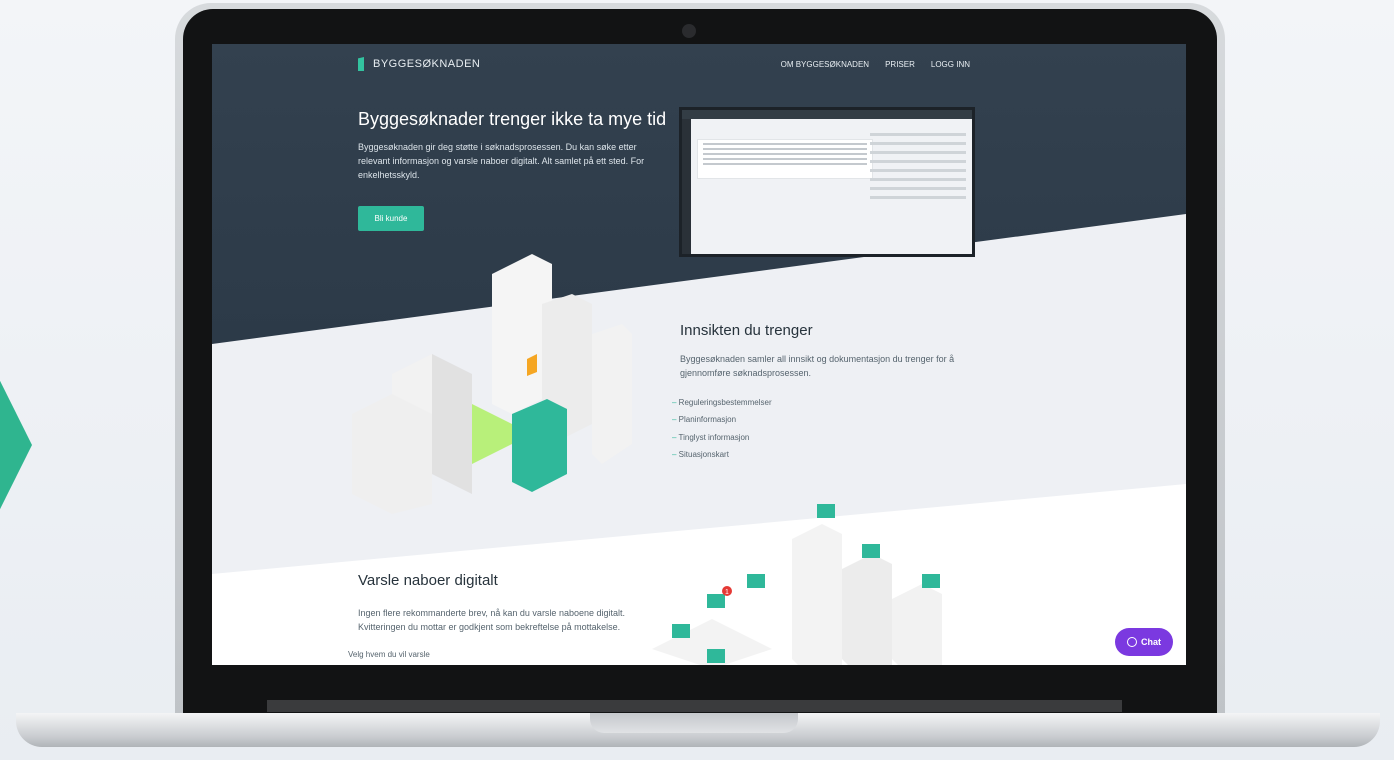 The height and width of the screenshot is (760, 1394). Describe the element at coordinates (1132, 642) in the screenshot. I see `chat-icon` at that location.